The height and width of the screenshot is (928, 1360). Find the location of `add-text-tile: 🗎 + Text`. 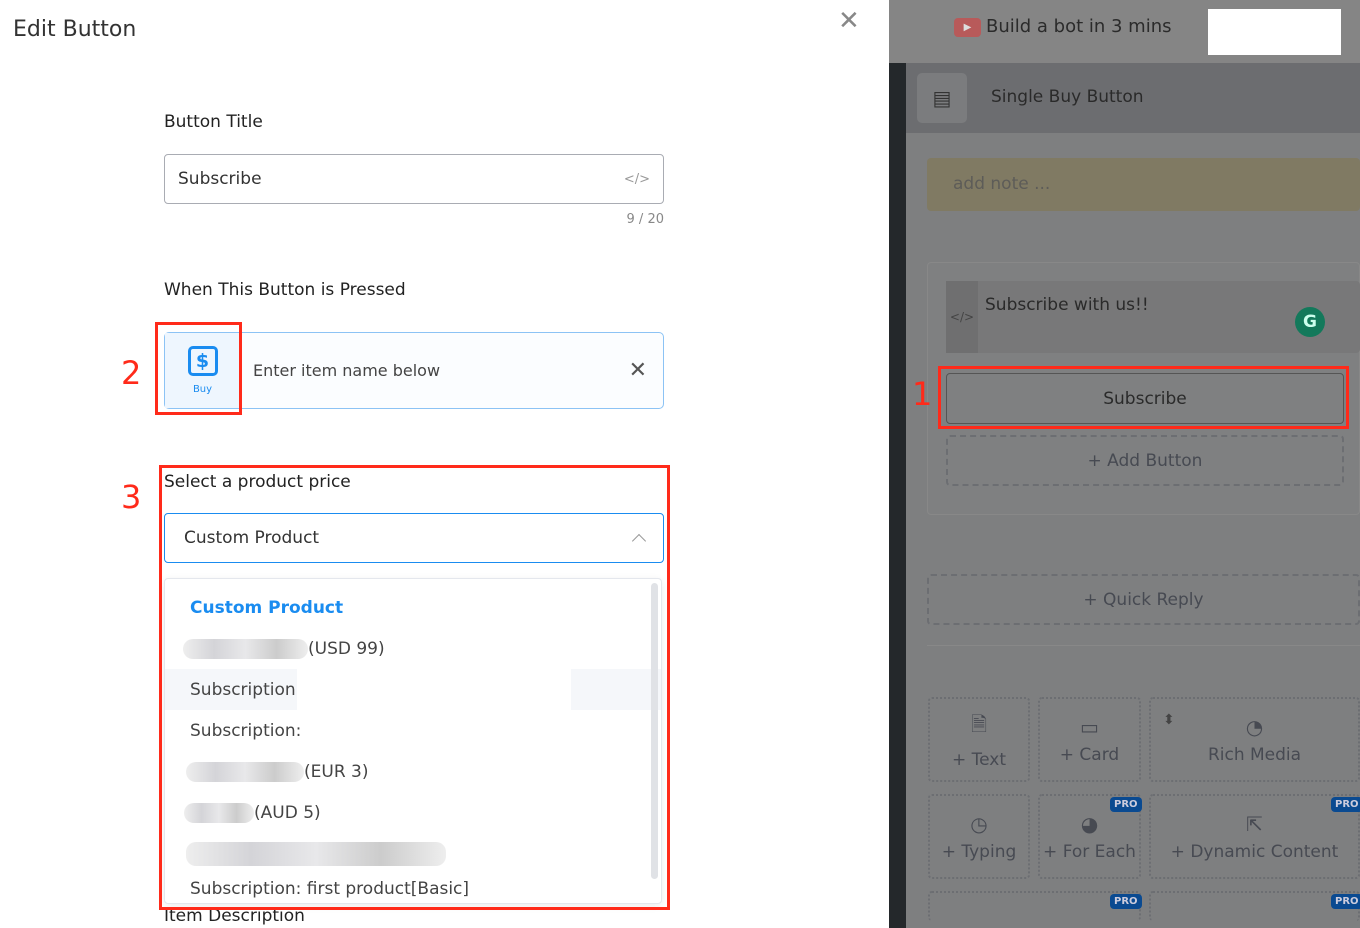

add-text-tile: 🗎 + Text is located at coordinates (979, 739).